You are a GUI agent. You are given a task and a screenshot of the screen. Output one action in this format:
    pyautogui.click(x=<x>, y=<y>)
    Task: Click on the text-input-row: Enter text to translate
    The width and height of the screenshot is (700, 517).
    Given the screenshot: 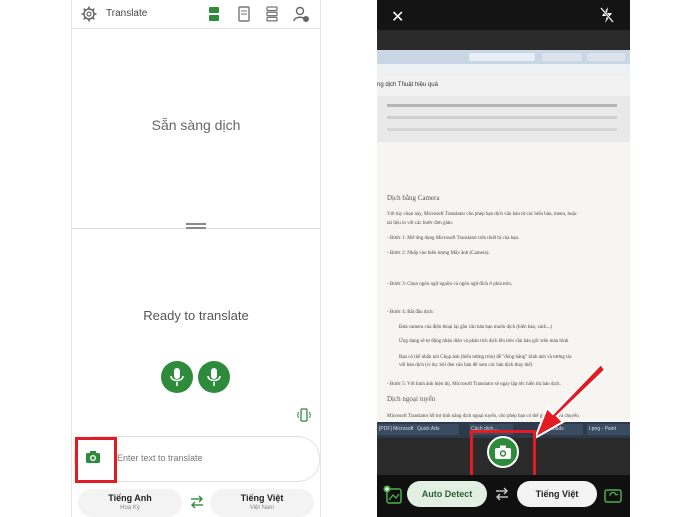 What is the action you would take?
    pyautogui.click(x=197, y=459)
    